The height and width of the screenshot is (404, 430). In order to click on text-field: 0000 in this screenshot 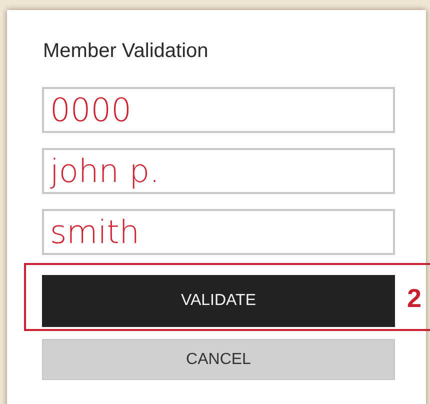, I will do `click(218, 110)`.